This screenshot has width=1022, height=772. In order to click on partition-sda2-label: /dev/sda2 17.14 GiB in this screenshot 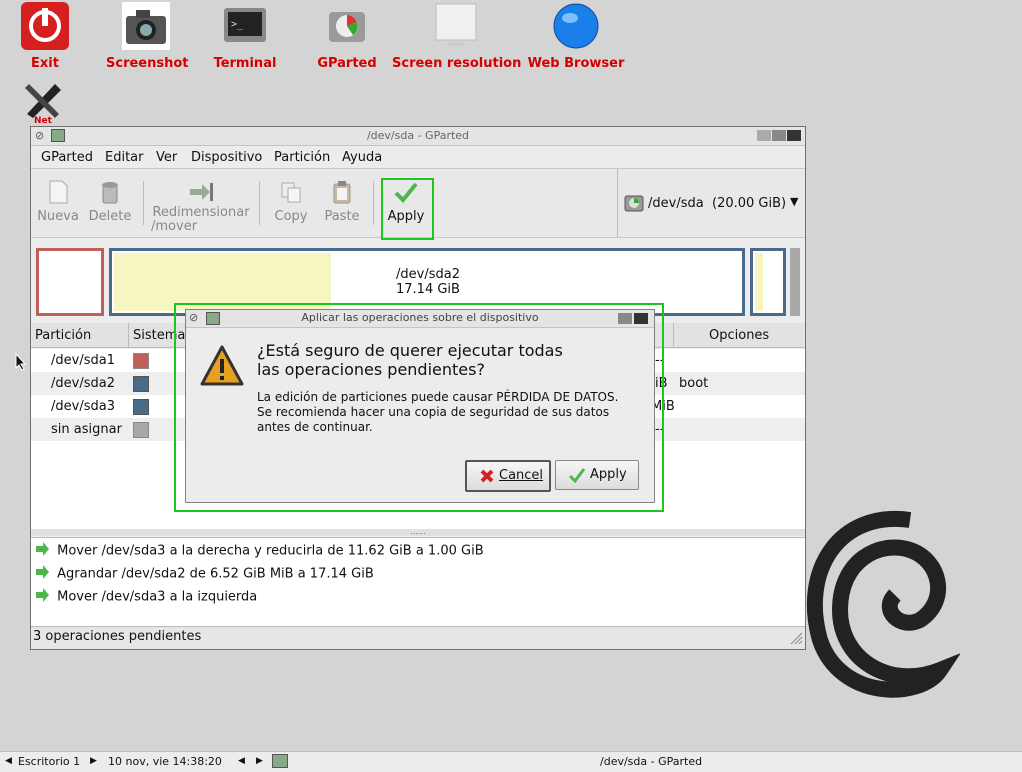, I will do `click(428, 282)`.